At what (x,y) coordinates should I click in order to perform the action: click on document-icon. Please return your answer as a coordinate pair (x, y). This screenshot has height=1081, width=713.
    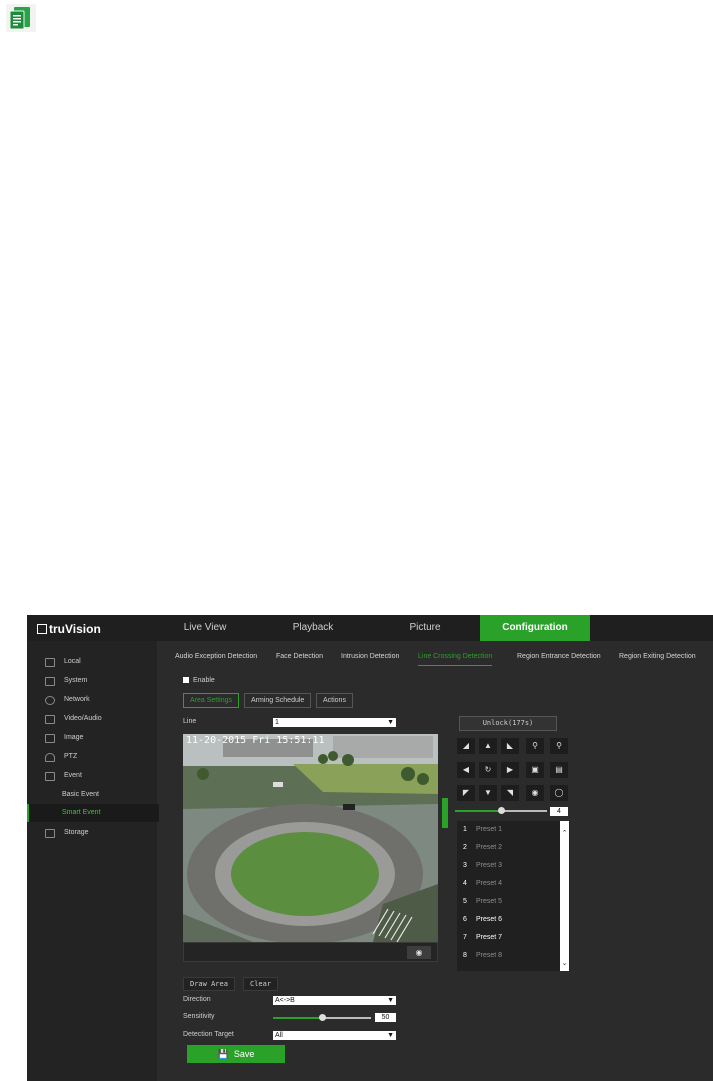
    Looking at the image, I should click on (21, 18).